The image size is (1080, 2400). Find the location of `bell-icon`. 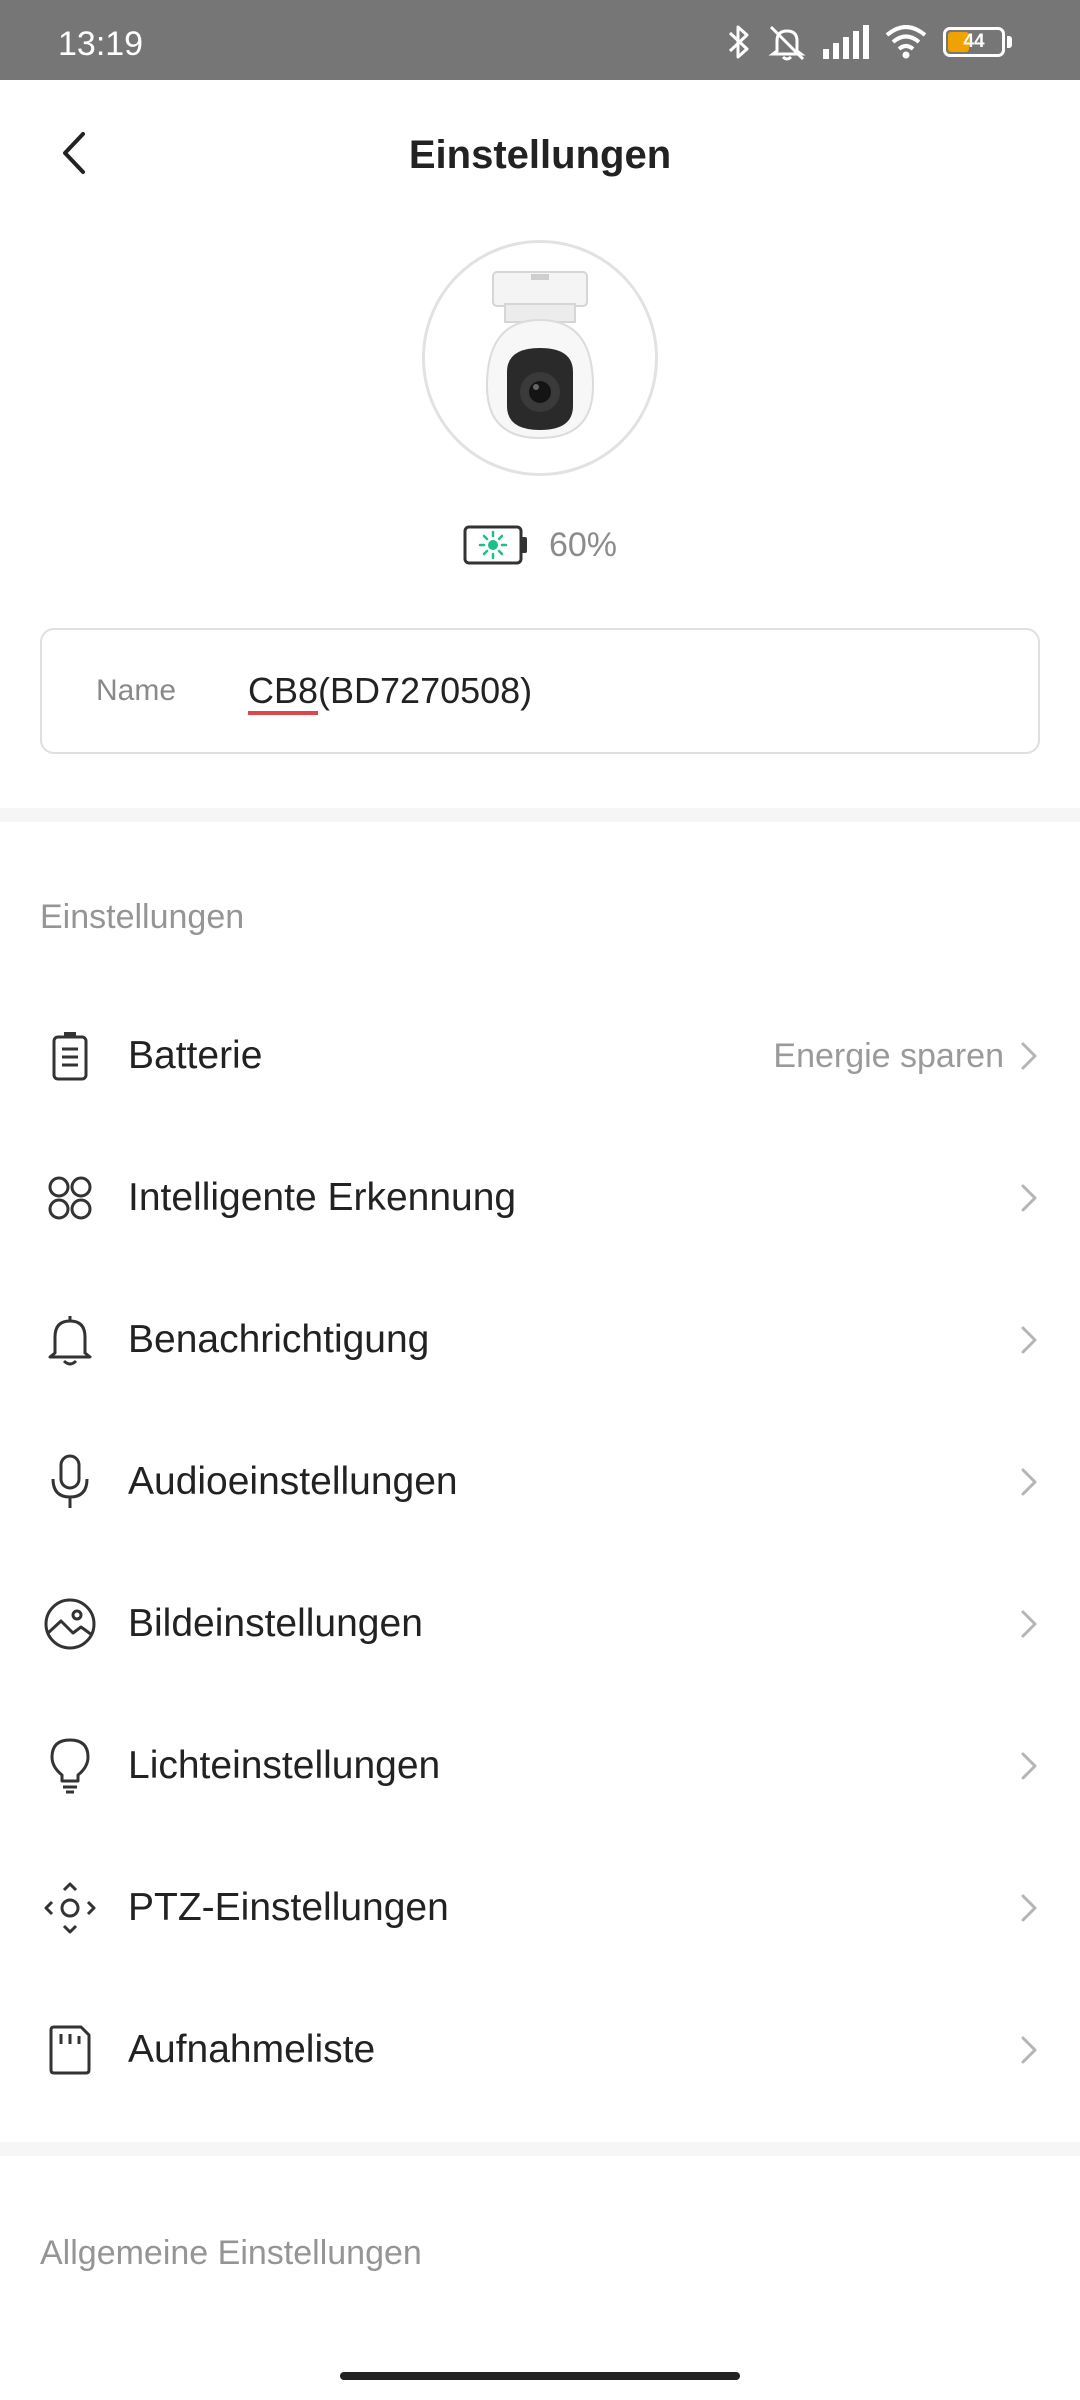

bell-icon is located at coordinates (70, 1340).